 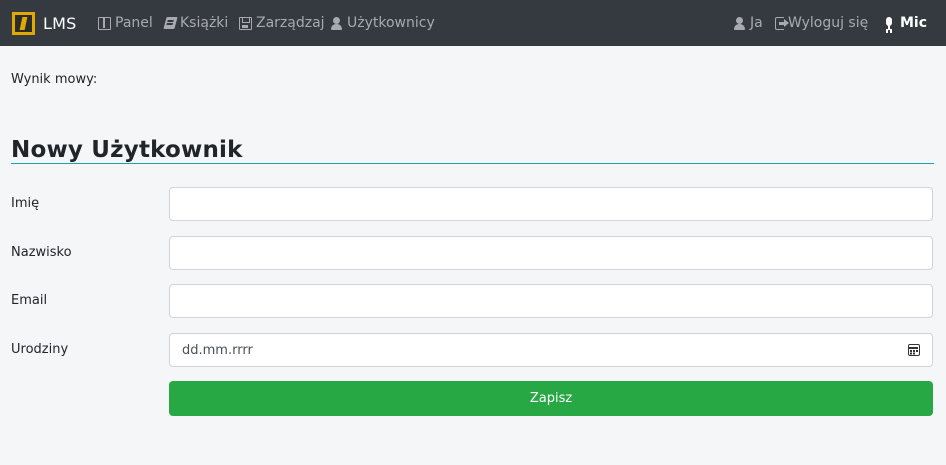 What do you see at coordinates (41, 252) in the screenshot?
I see `last-name-label: Nazwisko` at bounding box center [41, 252].